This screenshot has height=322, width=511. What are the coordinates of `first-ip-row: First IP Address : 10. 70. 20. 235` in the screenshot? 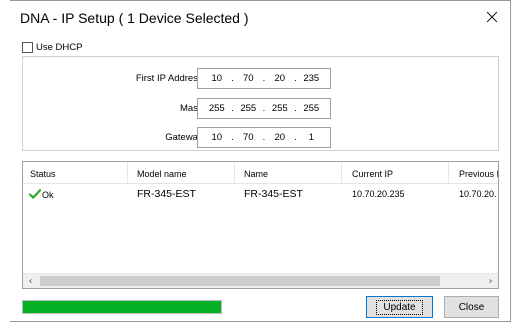 It's located at (260, 79).